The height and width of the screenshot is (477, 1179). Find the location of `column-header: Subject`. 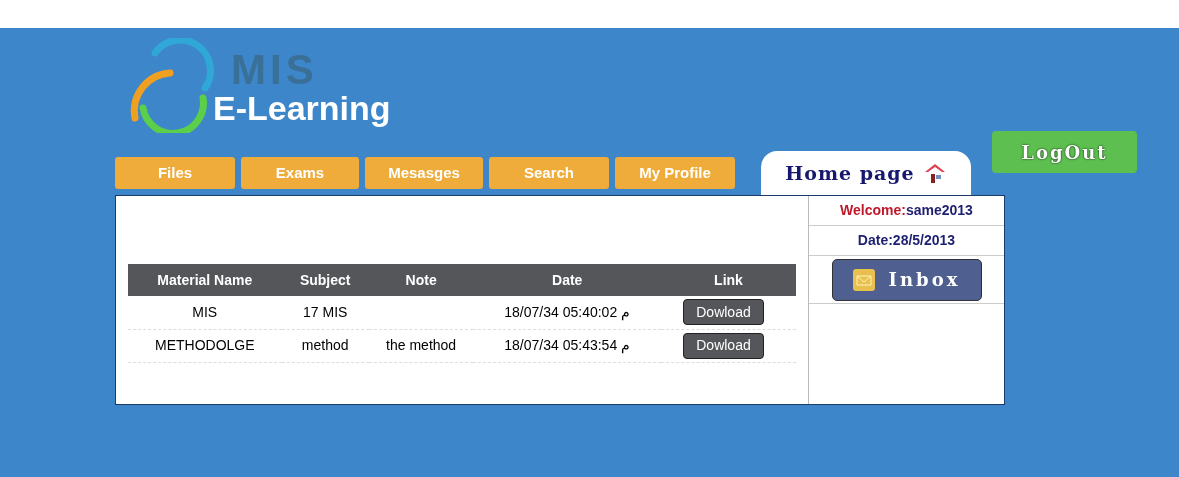

column-header: Subject is located at coordinates (325, 280).